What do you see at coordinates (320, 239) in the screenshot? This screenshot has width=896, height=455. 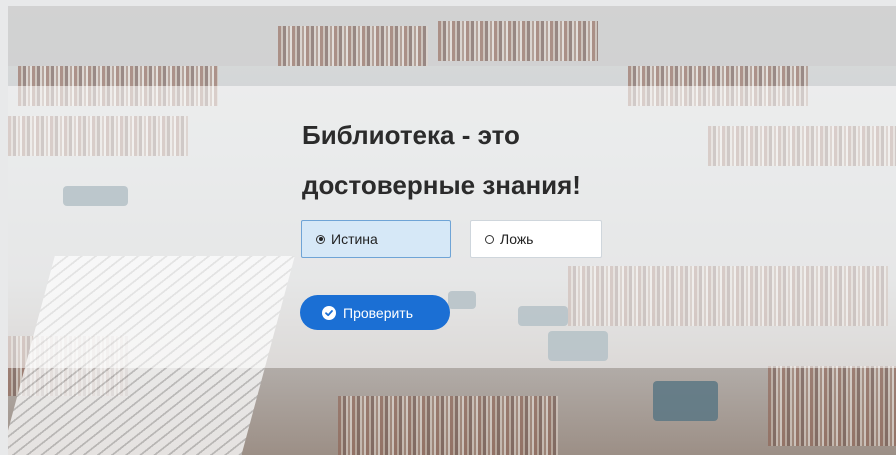 I see `radio-checked-icon` at bounding box center [320, 239].